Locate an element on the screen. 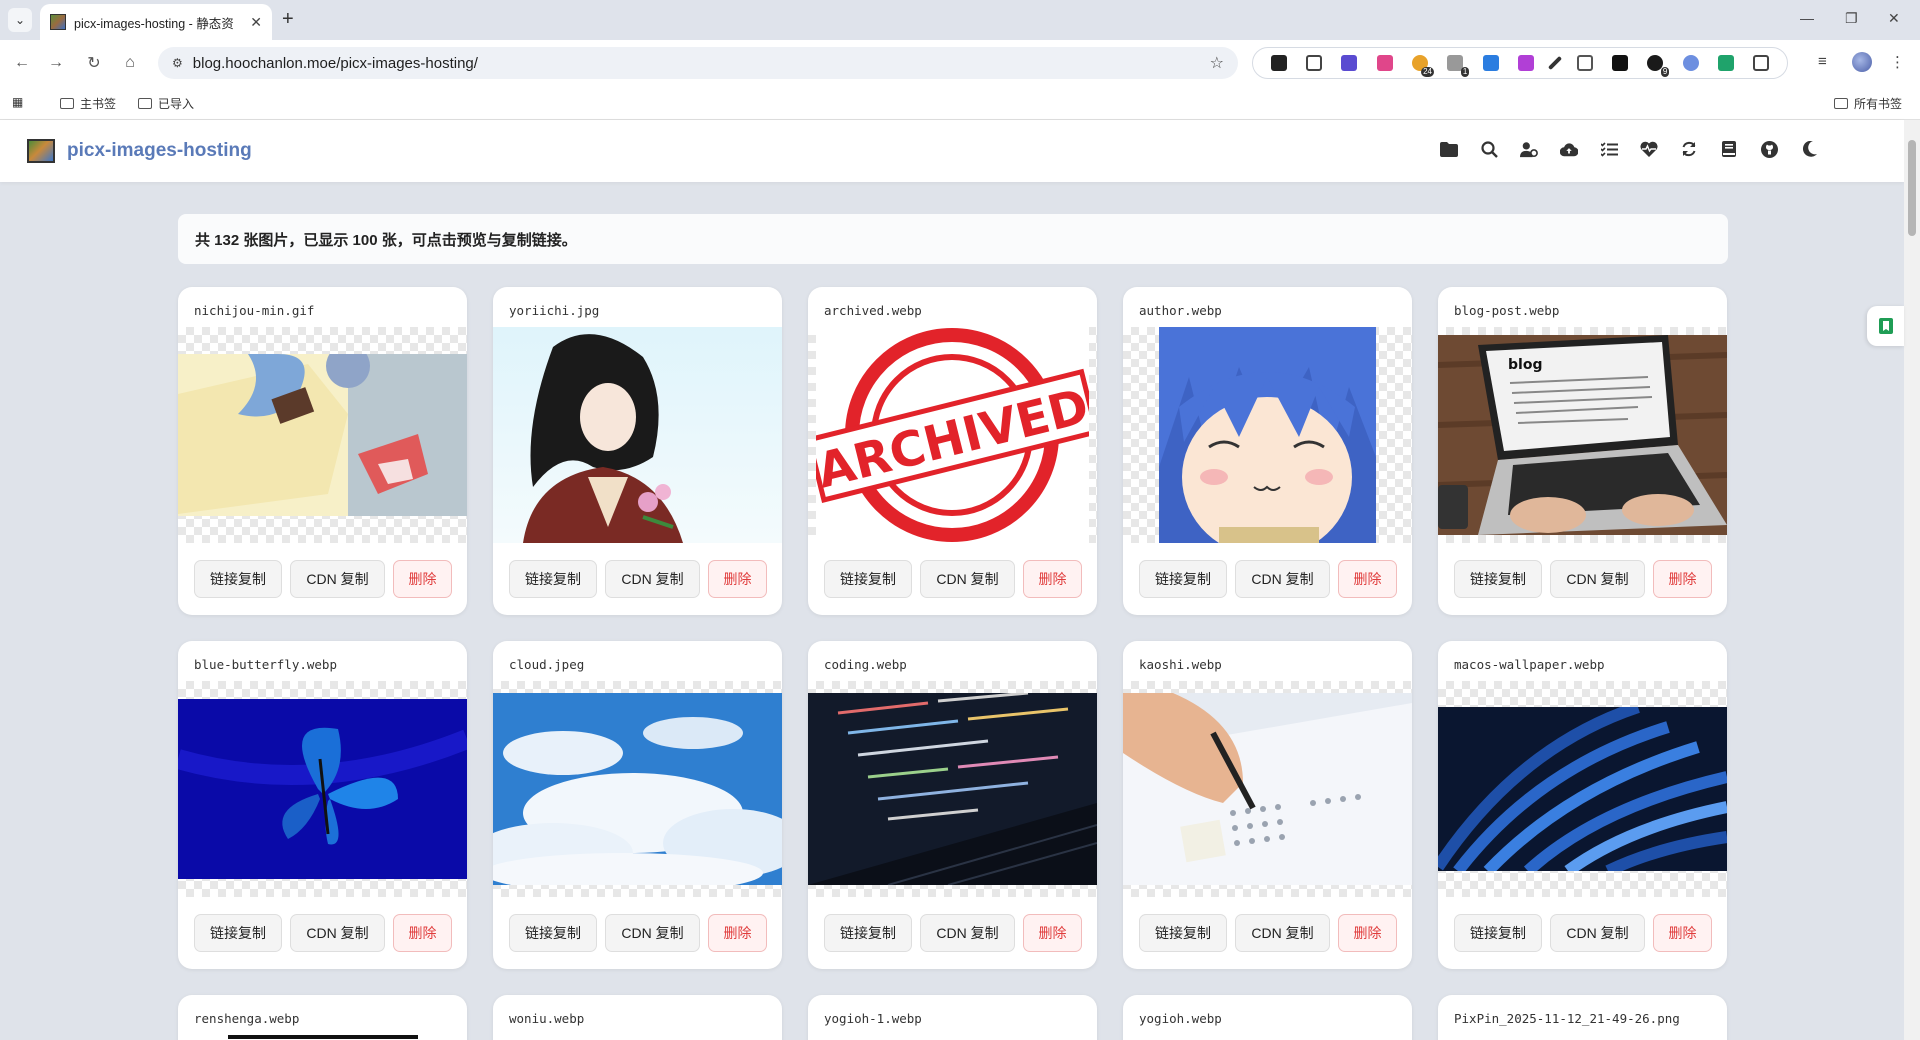  new-tab-plus-icon: + is located at coordinates (288, 19).